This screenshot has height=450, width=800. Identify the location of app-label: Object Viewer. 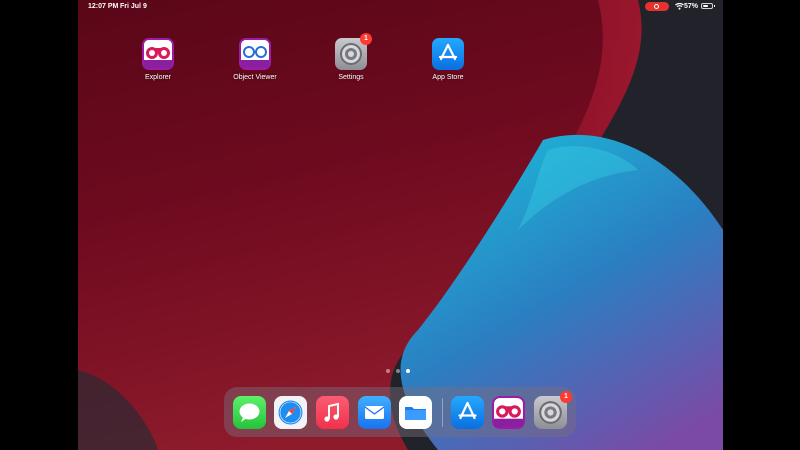
(255, 77).